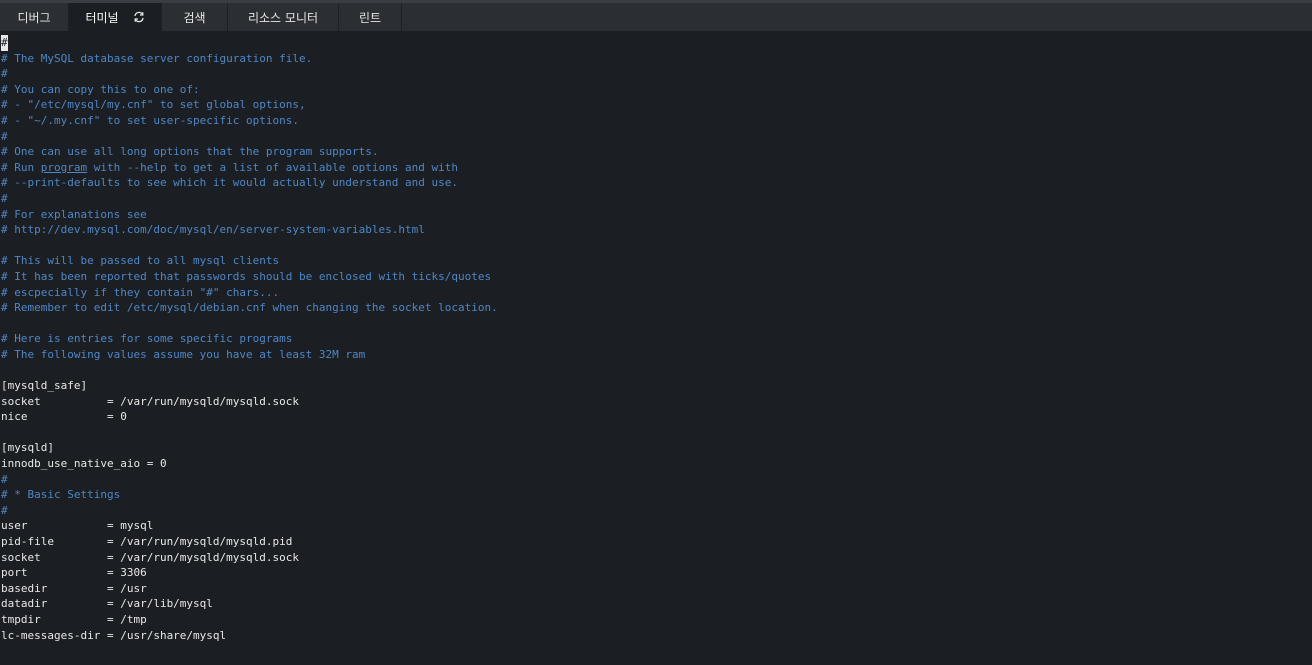 This screenshot has height=665, width=1312. What do you see at coordinates (27, 448) in the screenshot?
I see `terminal-line: [mysqld]` at bounding box center [27, 448].